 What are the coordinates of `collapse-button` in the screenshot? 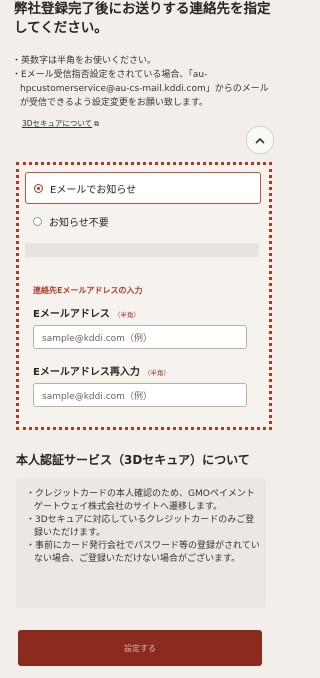 It's located at (260, 140).